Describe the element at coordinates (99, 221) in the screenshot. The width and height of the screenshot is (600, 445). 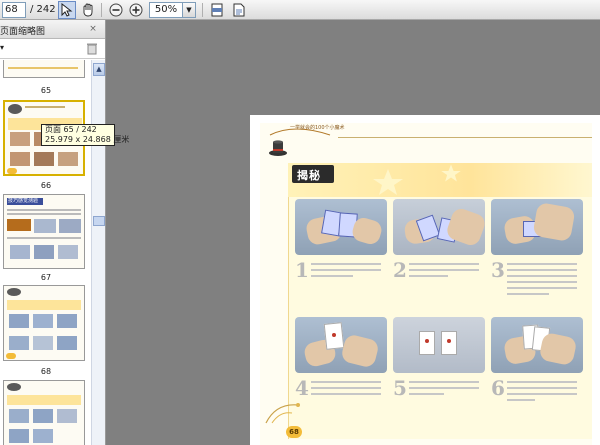
I see `scrollbar-thumb` at that location.